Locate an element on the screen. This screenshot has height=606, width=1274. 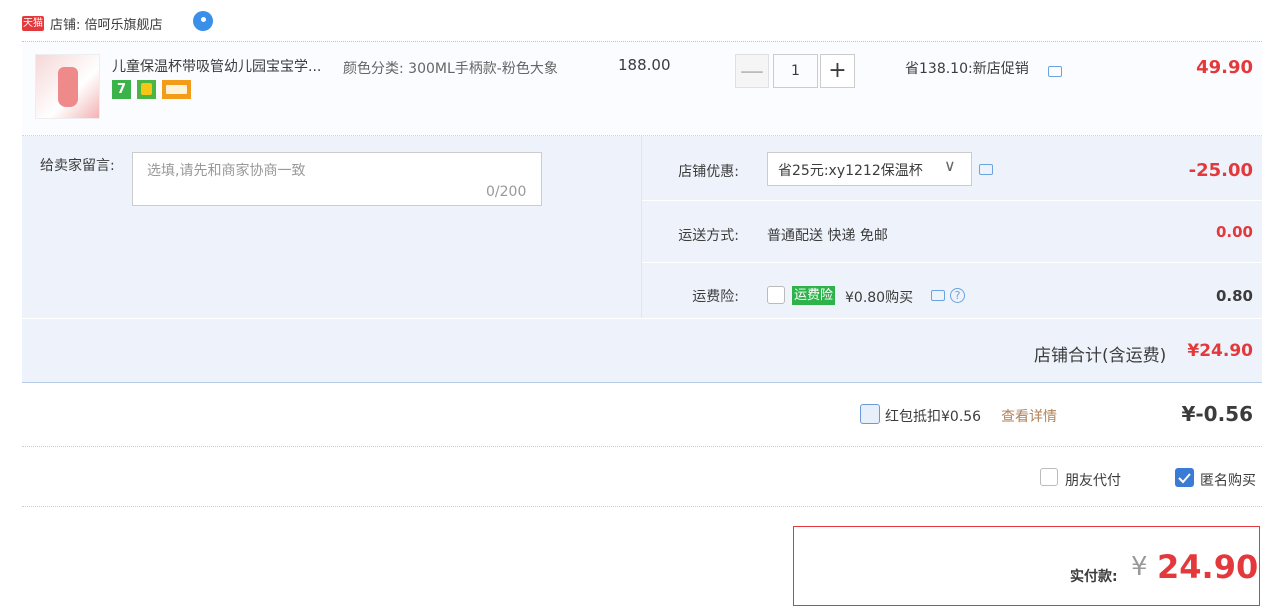
quantity-input: 1 is located at coordinates (795, 71).